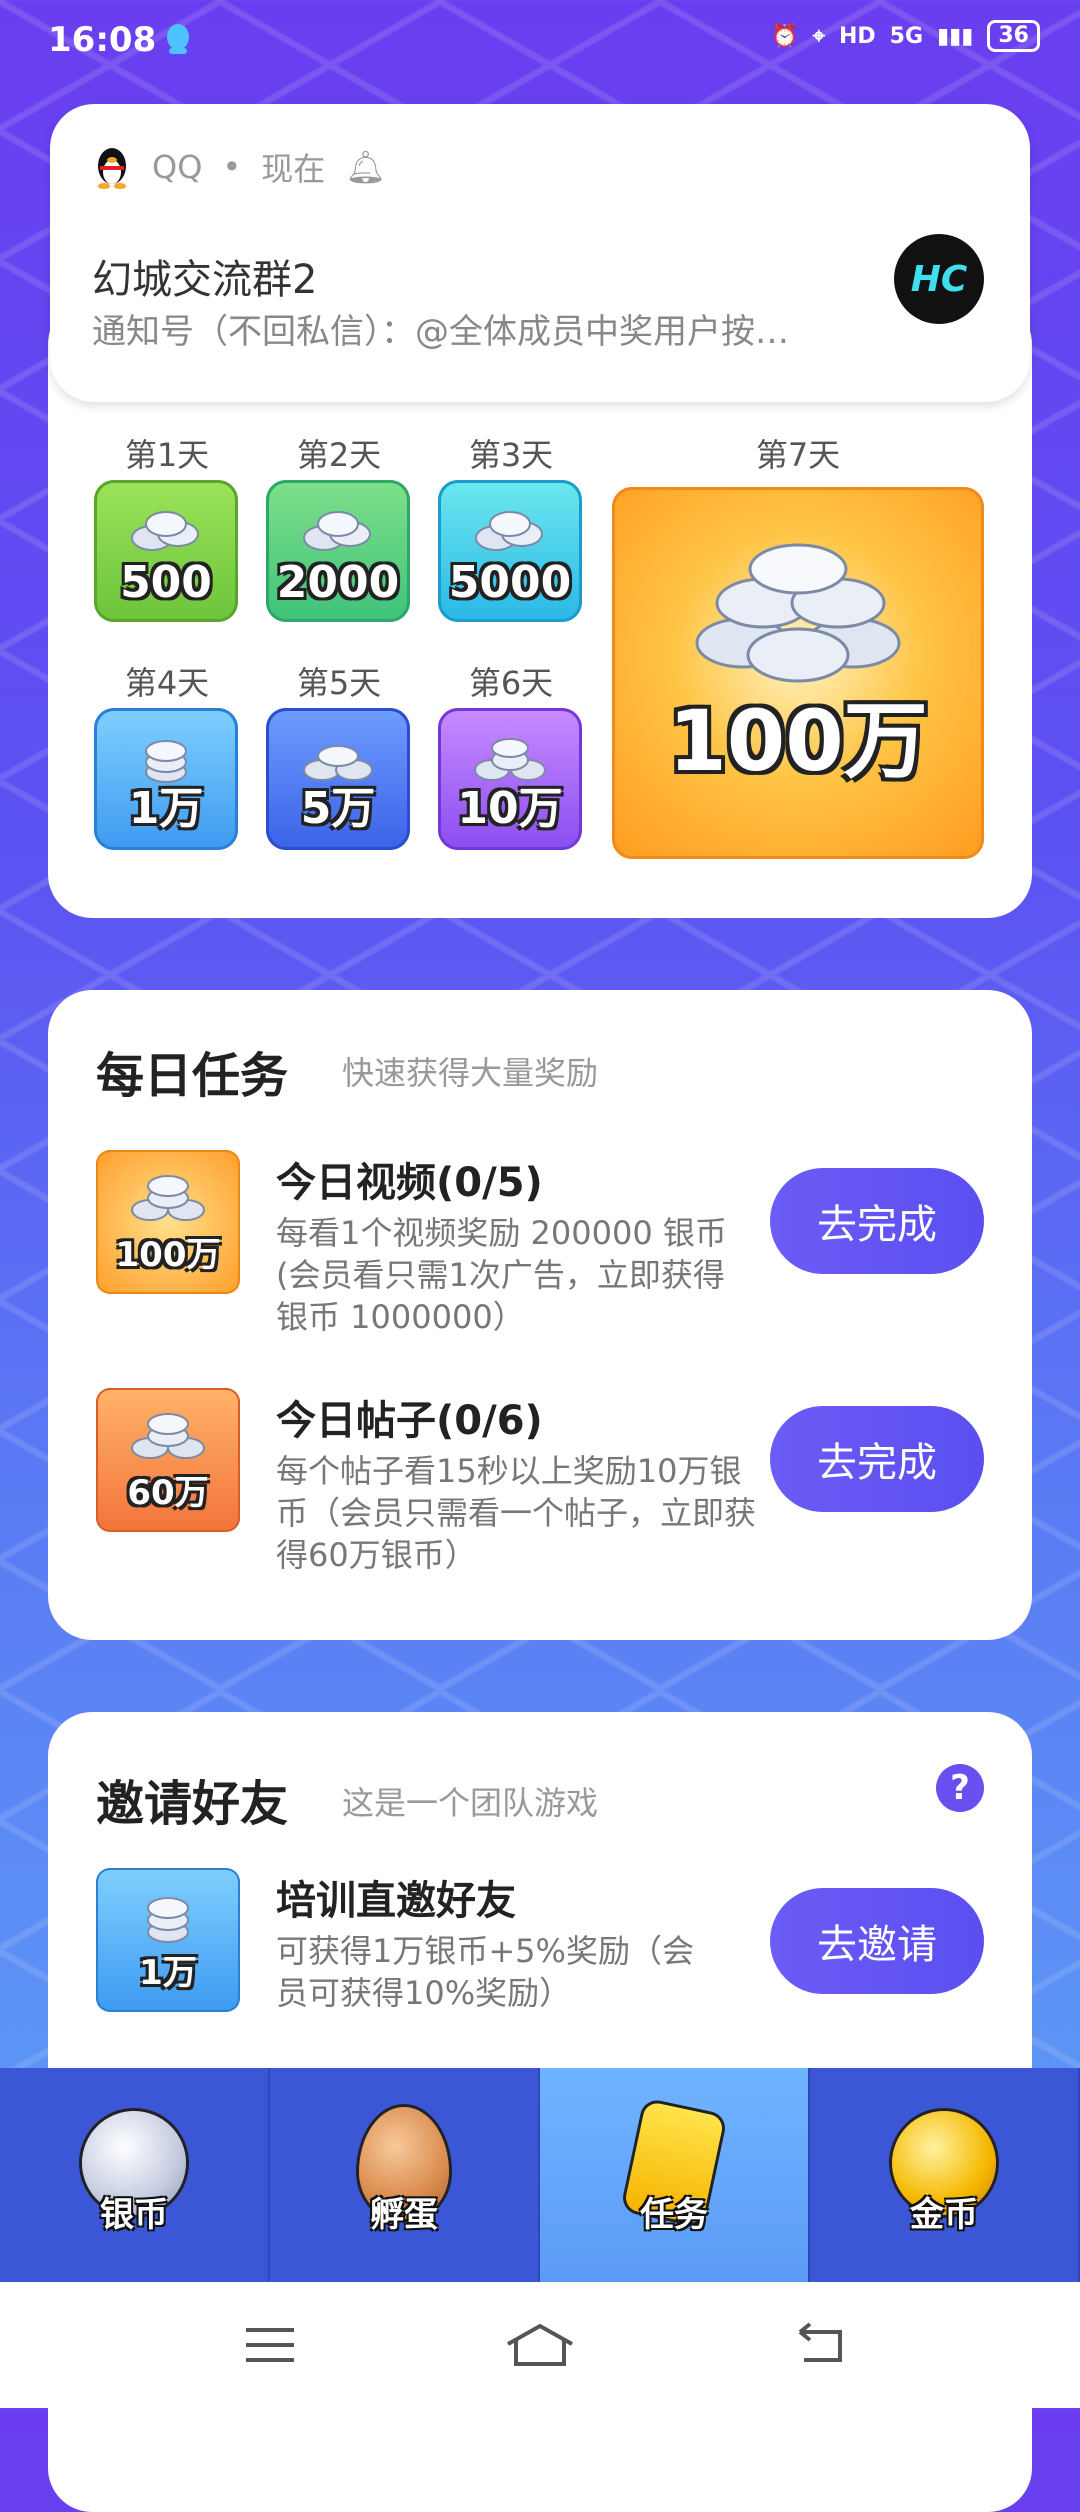 Image resolution: width=1080 pixels, height=2512 pixels. What do you see at coordinates (470, 1803) in the screenshot?
I see `invite-subtitle: 这是一个团队游戏` at bounding box center [470, 1803].